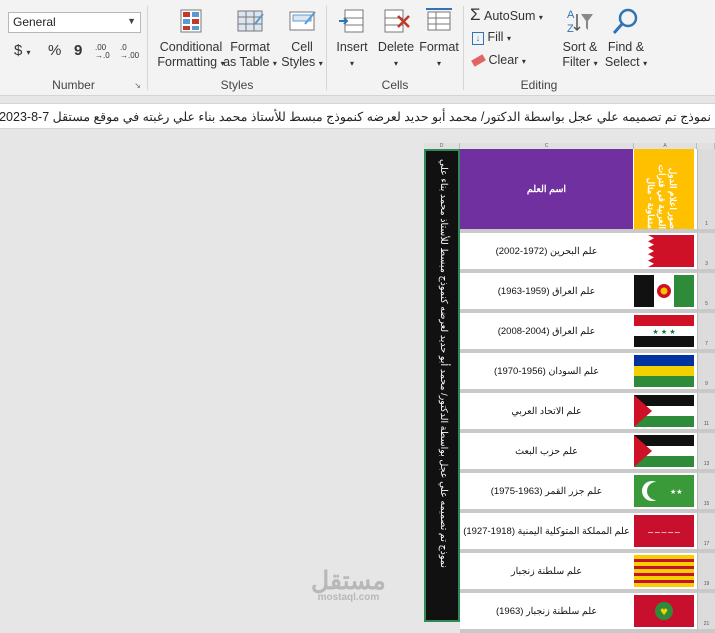 The width and height of the screenshot is (715, 633). Describe the element at coordinates (104, 52) in the screenshot. I see `increase-decimal-button: .00 →.0` at that location.